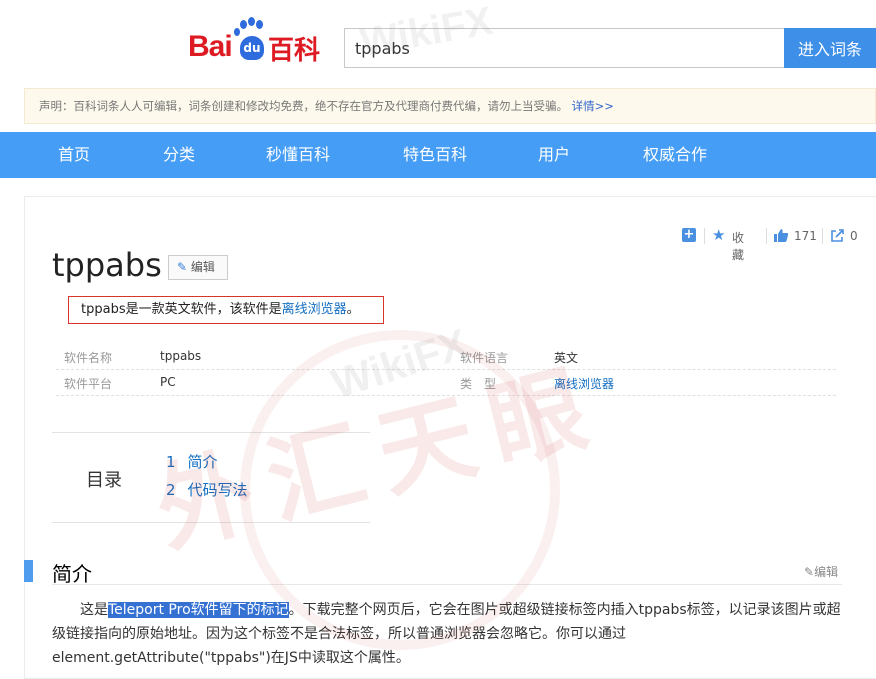  Describe the element at coordinates (202, 462) in the screenshot. I see `toc-text: 简介` at that location.